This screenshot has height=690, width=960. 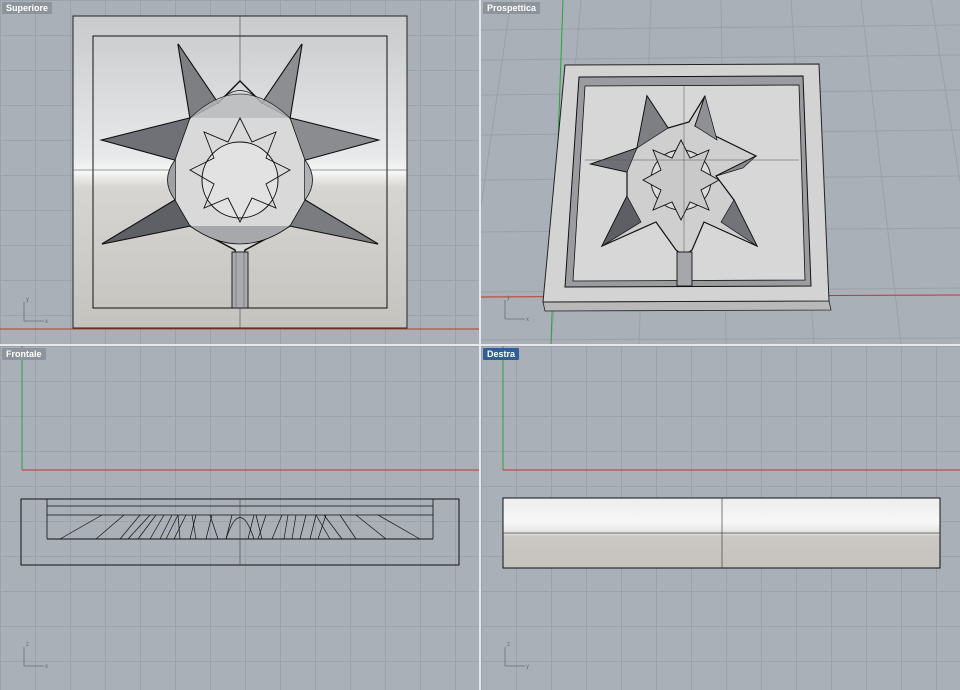 I want to click on viewport-title-right: Destra, so click(x=501, y=354).